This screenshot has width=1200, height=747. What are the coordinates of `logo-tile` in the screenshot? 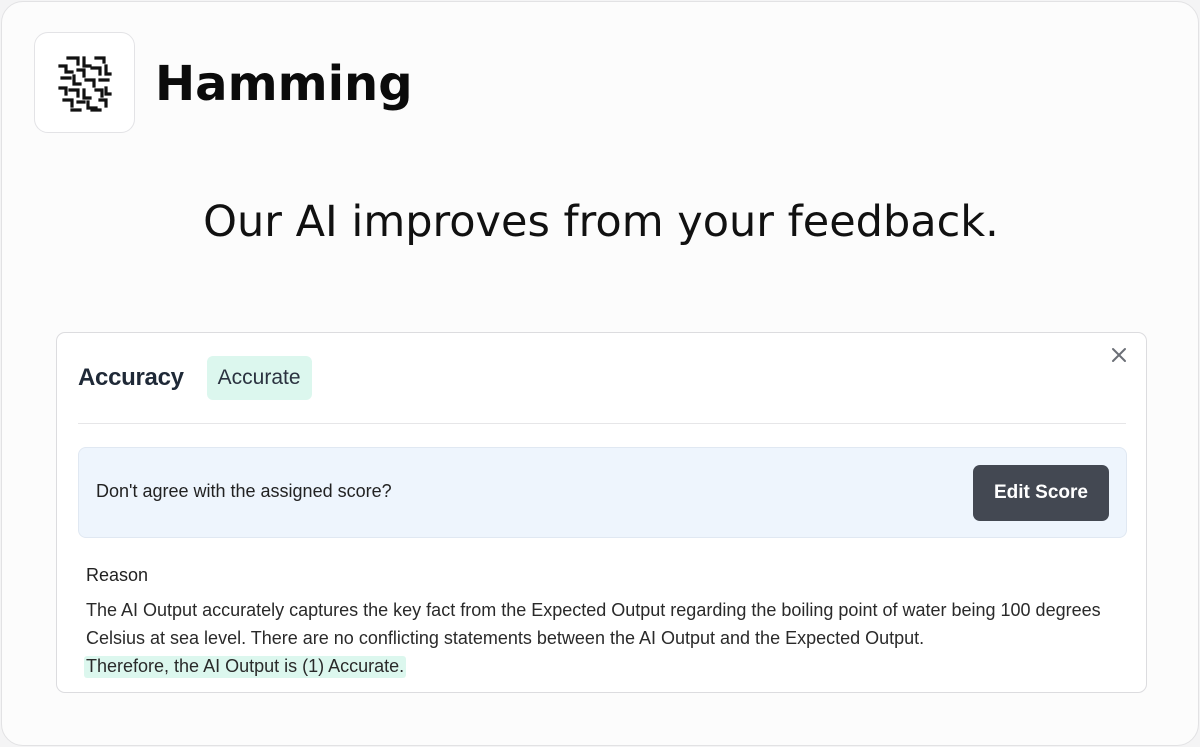 It's located at (84, 82).